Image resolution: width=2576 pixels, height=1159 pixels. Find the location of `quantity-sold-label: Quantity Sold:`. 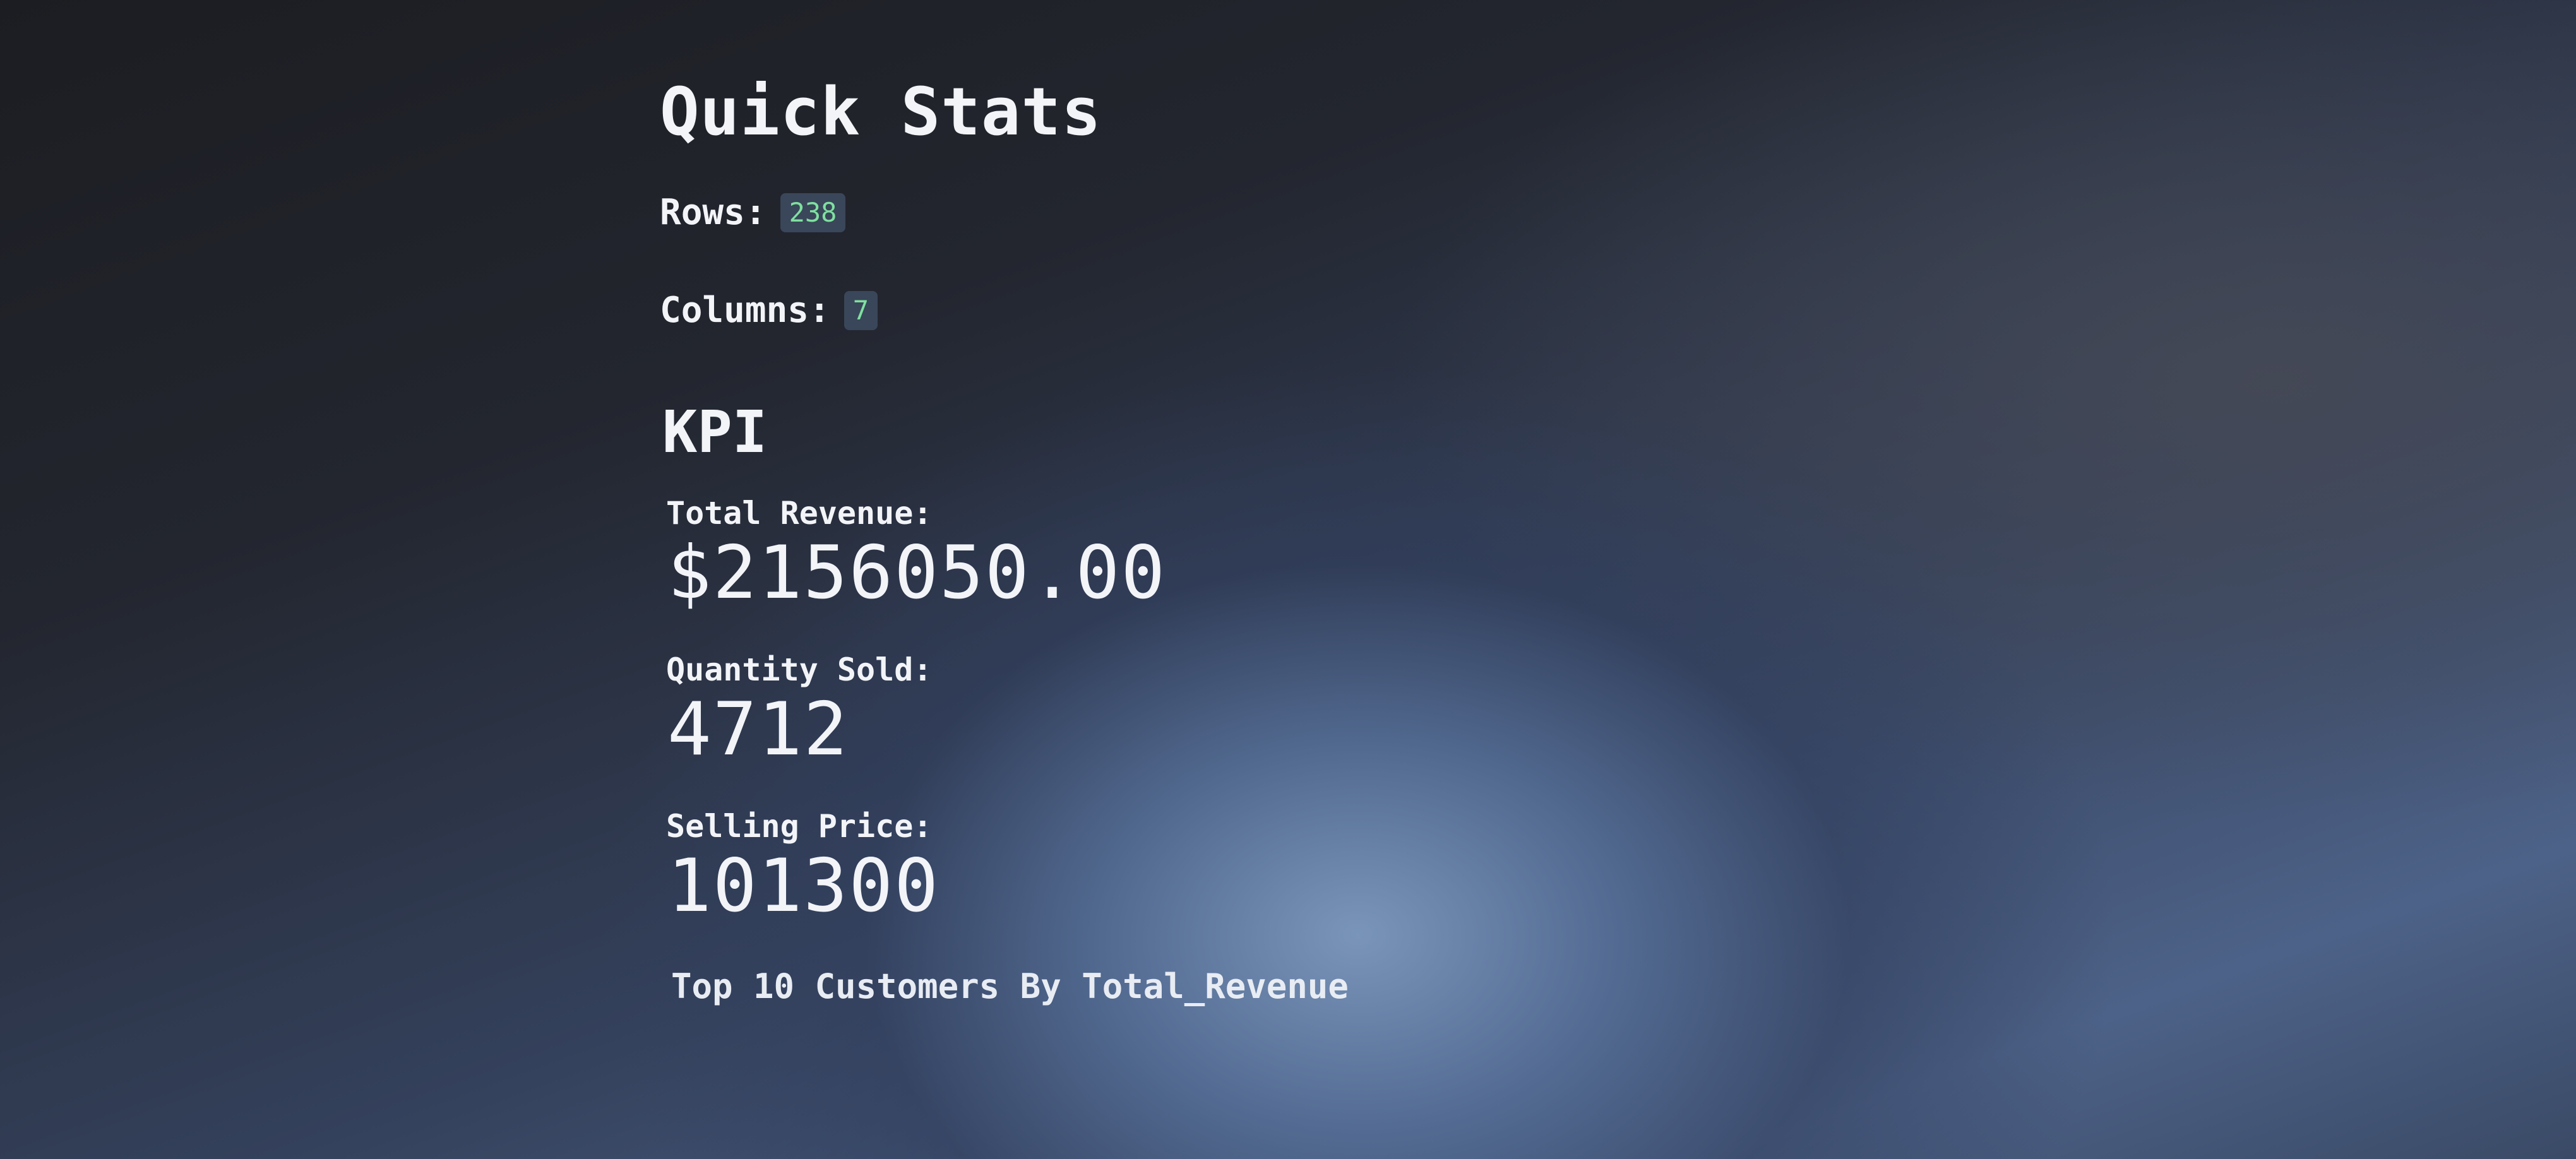

quantity-sold-label: Quantity Sold: is located at coordinates (799, 669).